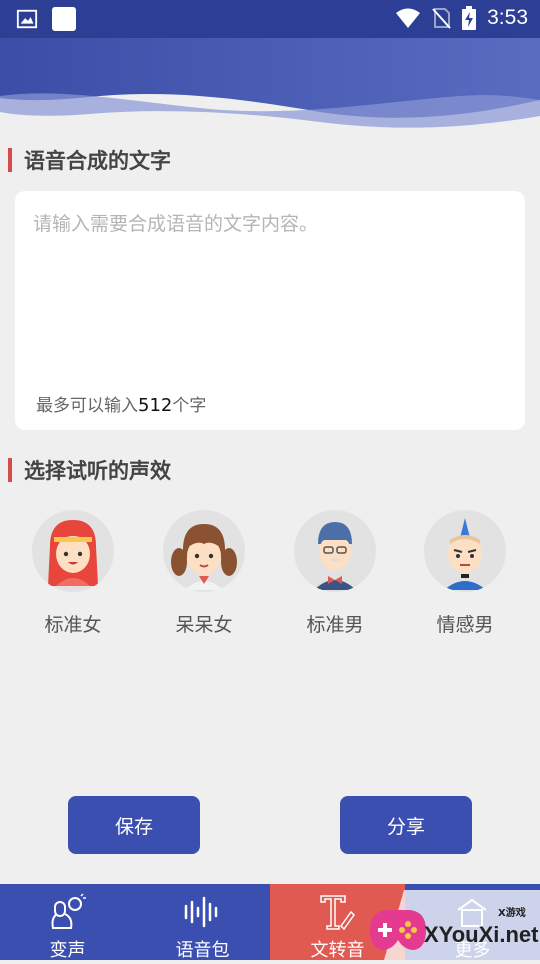  I want to click on header-wave, so click(270, 86).